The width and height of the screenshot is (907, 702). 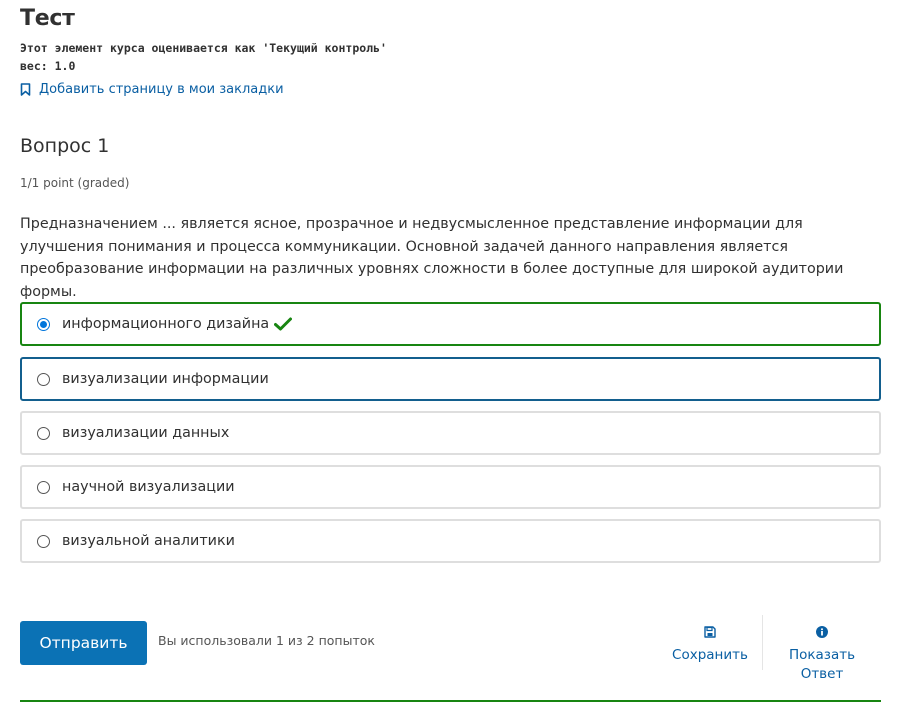 What do you see at coordinates (450, 433) in the screenshot?
I see `answer-option: визуализации данных` at bounding box center [450, 433].